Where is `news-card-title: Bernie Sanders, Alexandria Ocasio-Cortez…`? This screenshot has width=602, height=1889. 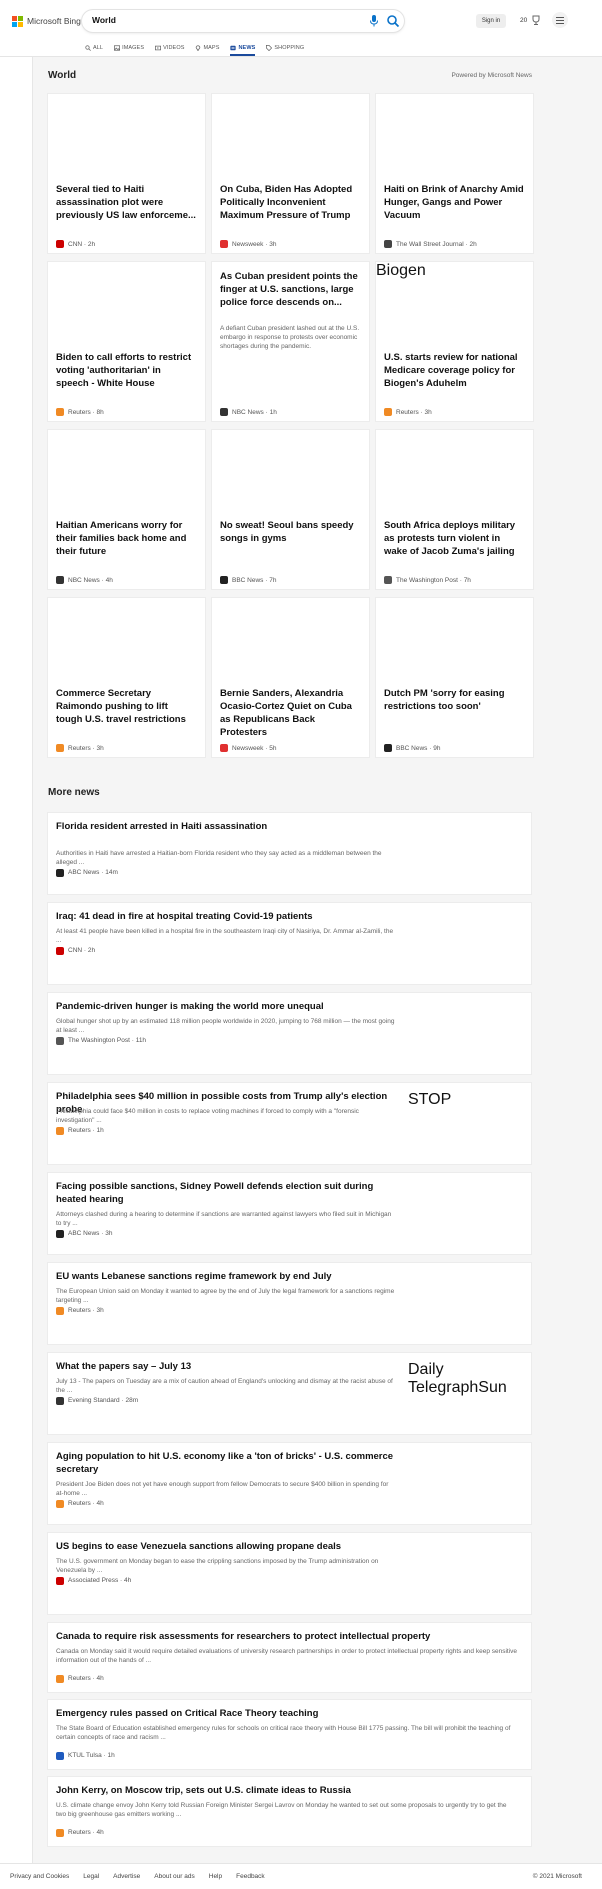
news-card-title: Bernie Sanders, Alexandria Ocasio-Cortez… is located at coordinates (290, 713).